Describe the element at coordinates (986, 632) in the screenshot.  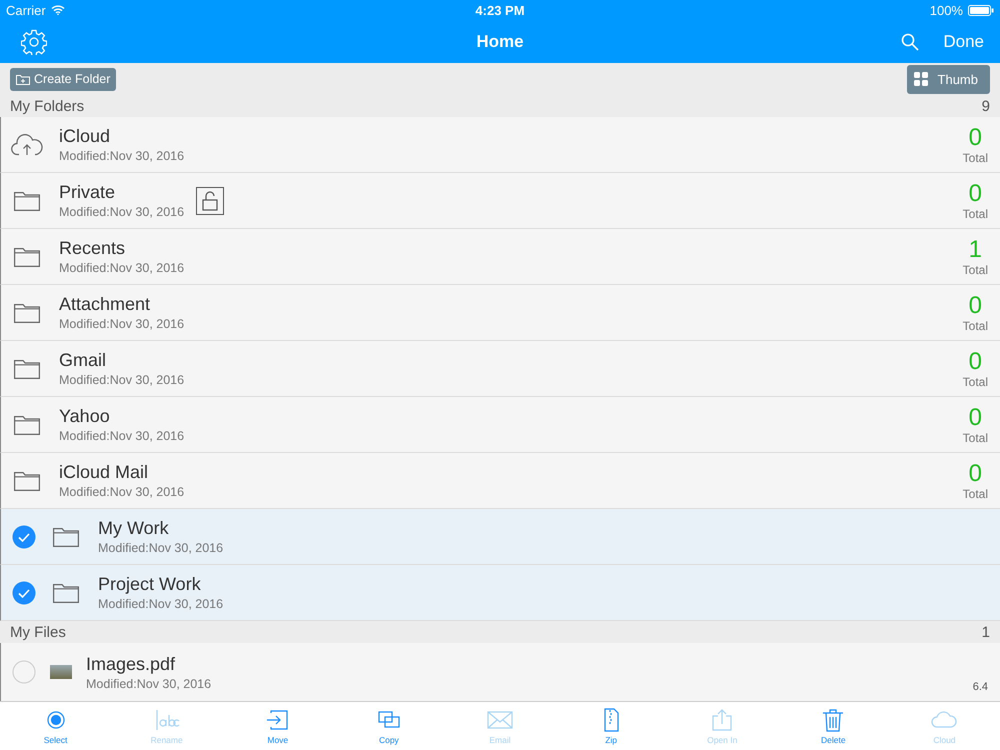
I see `section-count: 1` at that location.